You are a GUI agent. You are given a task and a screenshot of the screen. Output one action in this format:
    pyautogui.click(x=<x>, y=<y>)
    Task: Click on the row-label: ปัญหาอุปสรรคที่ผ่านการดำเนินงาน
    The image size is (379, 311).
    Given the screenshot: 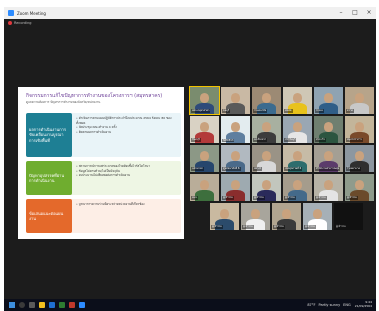 What is the action you would take?
    pyautogui.click(x=49, y=178)
    